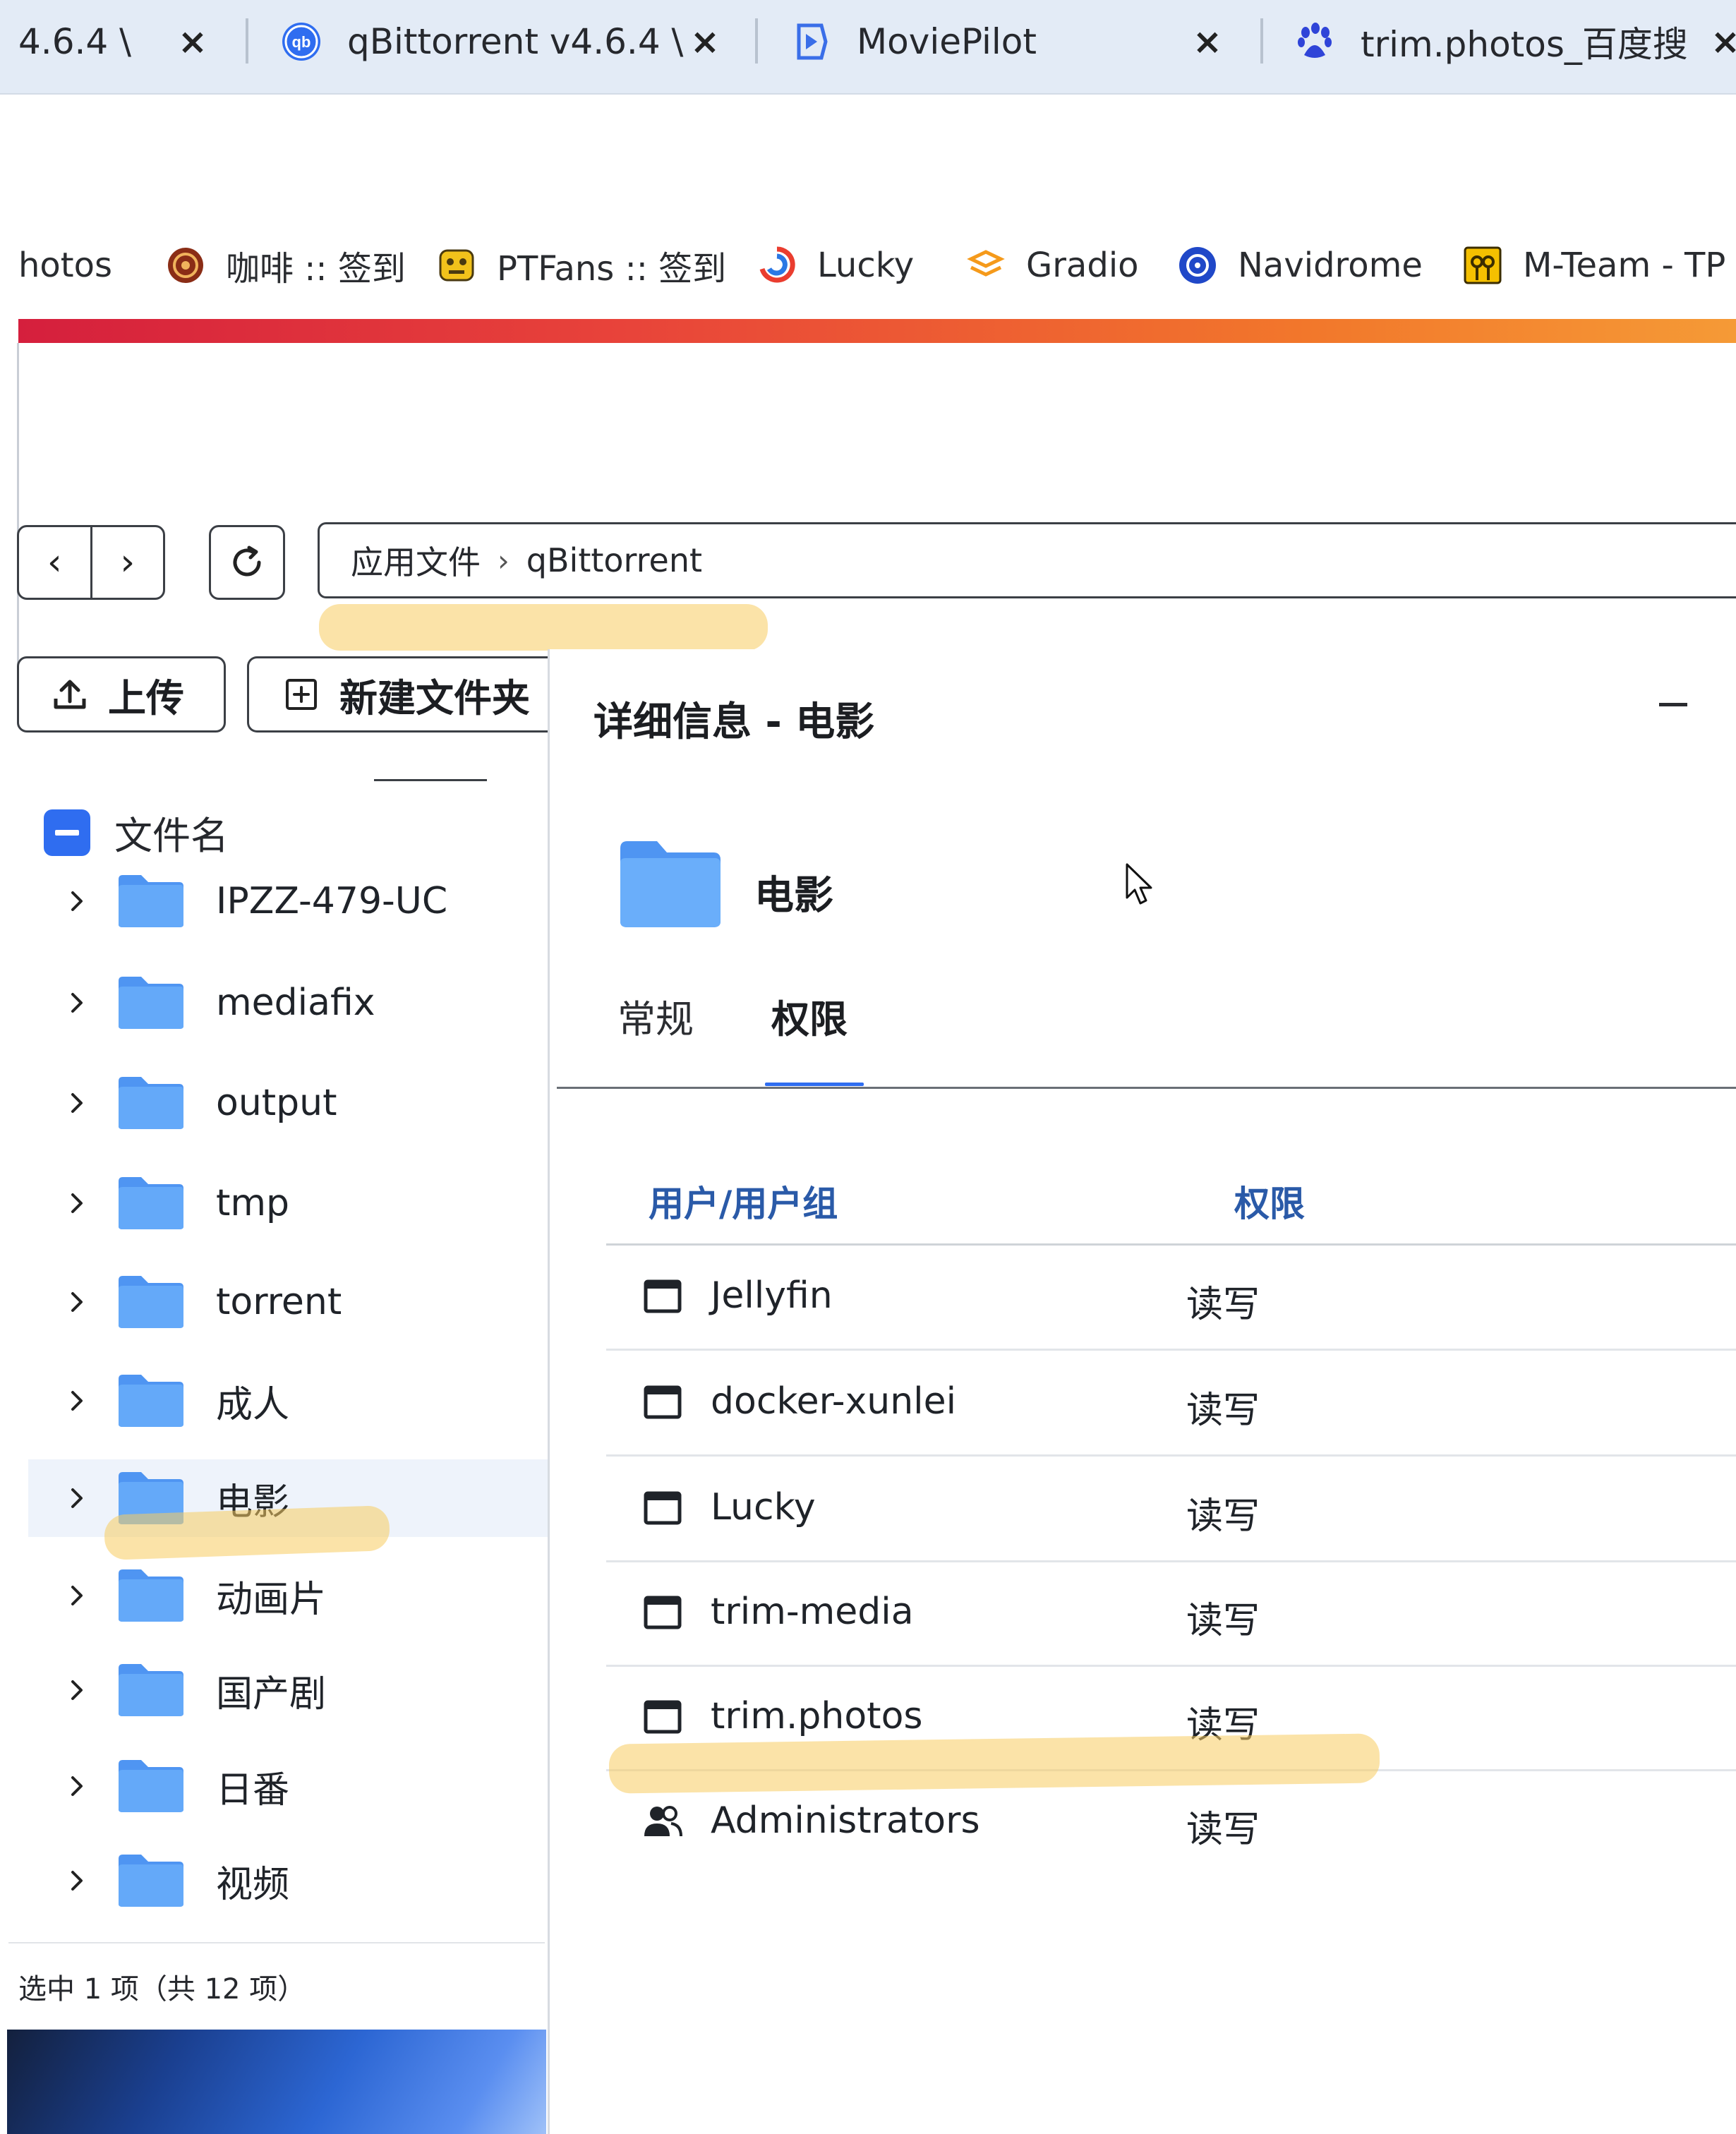  I want to click on bookmark-label: 咖啡 :: 签到, so click(316, 269).